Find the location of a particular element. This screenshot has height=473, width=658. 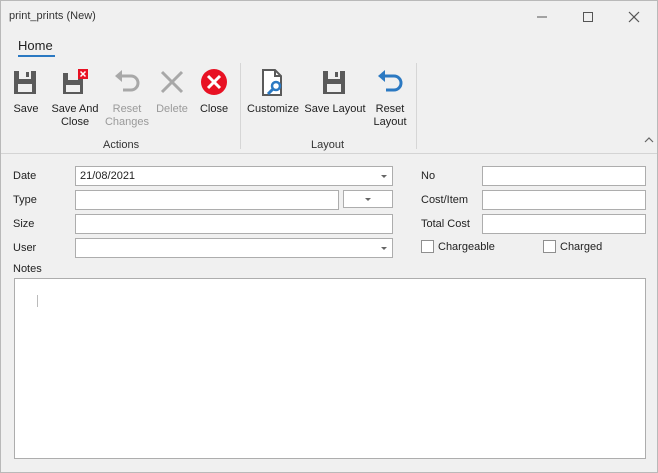

customize-button: Customize is located at coordinates (273, 91).